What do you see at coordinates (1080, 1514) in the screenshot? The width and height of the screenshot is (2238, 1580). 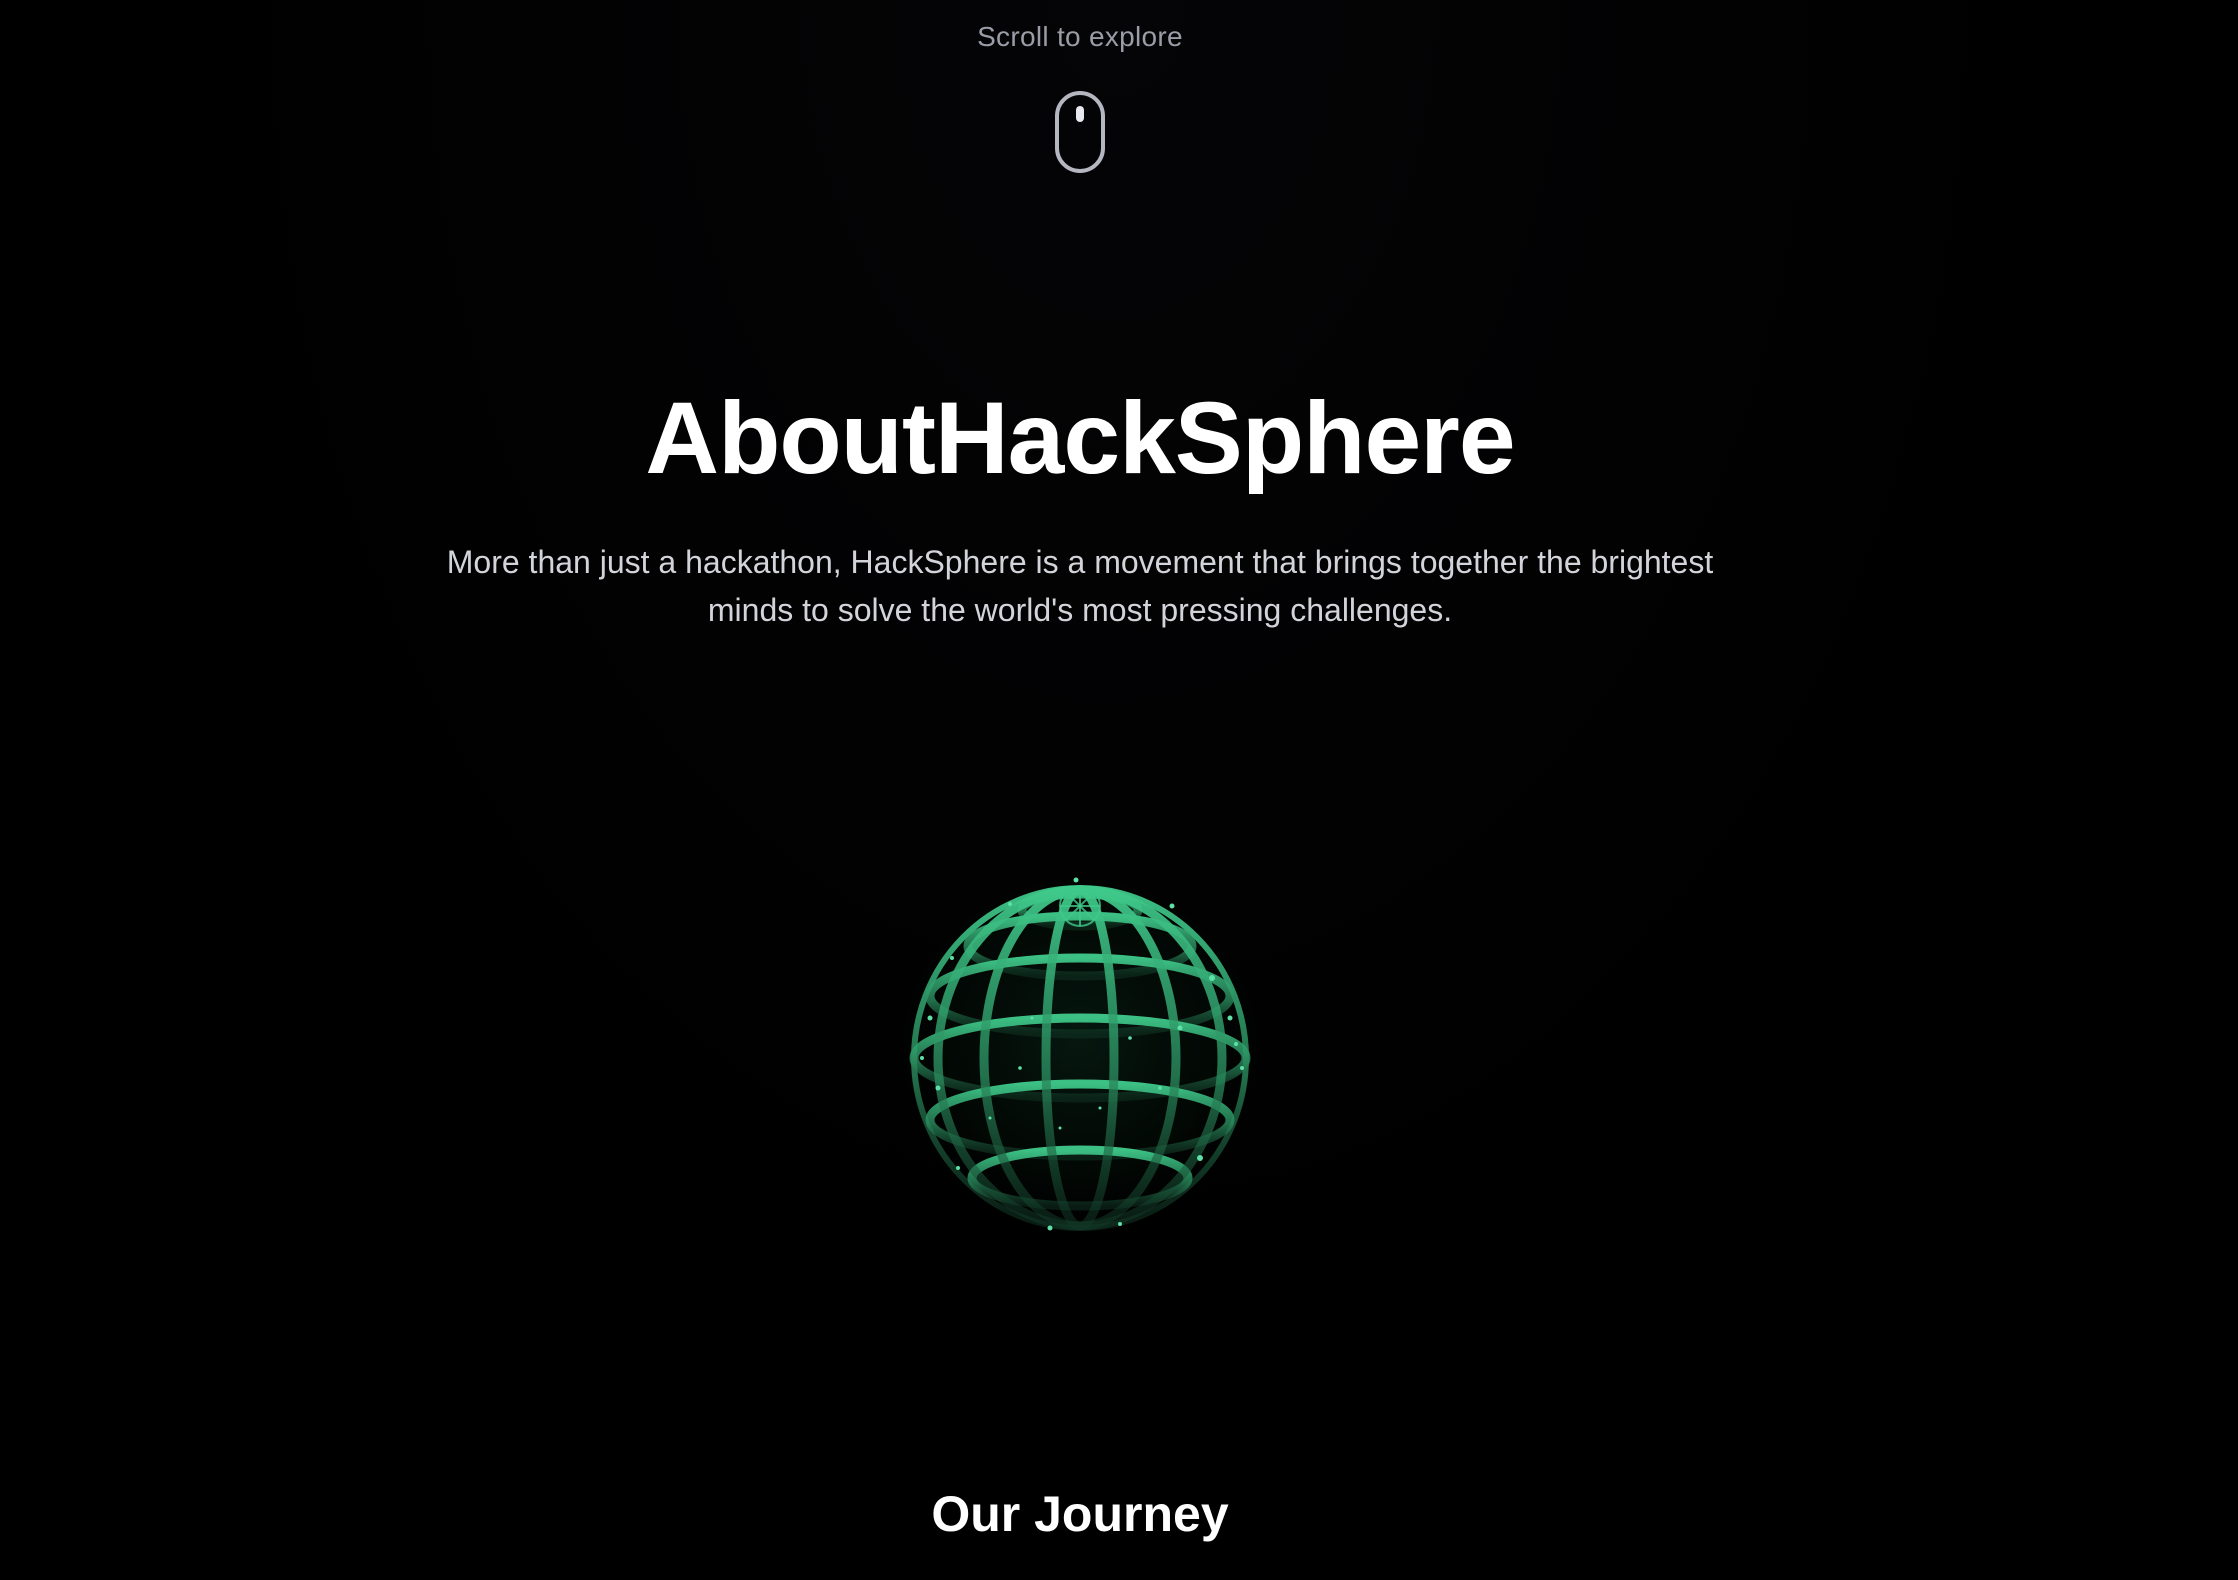 I see `journey-heading: Our Journey` at bounding box center [1080, 1514].